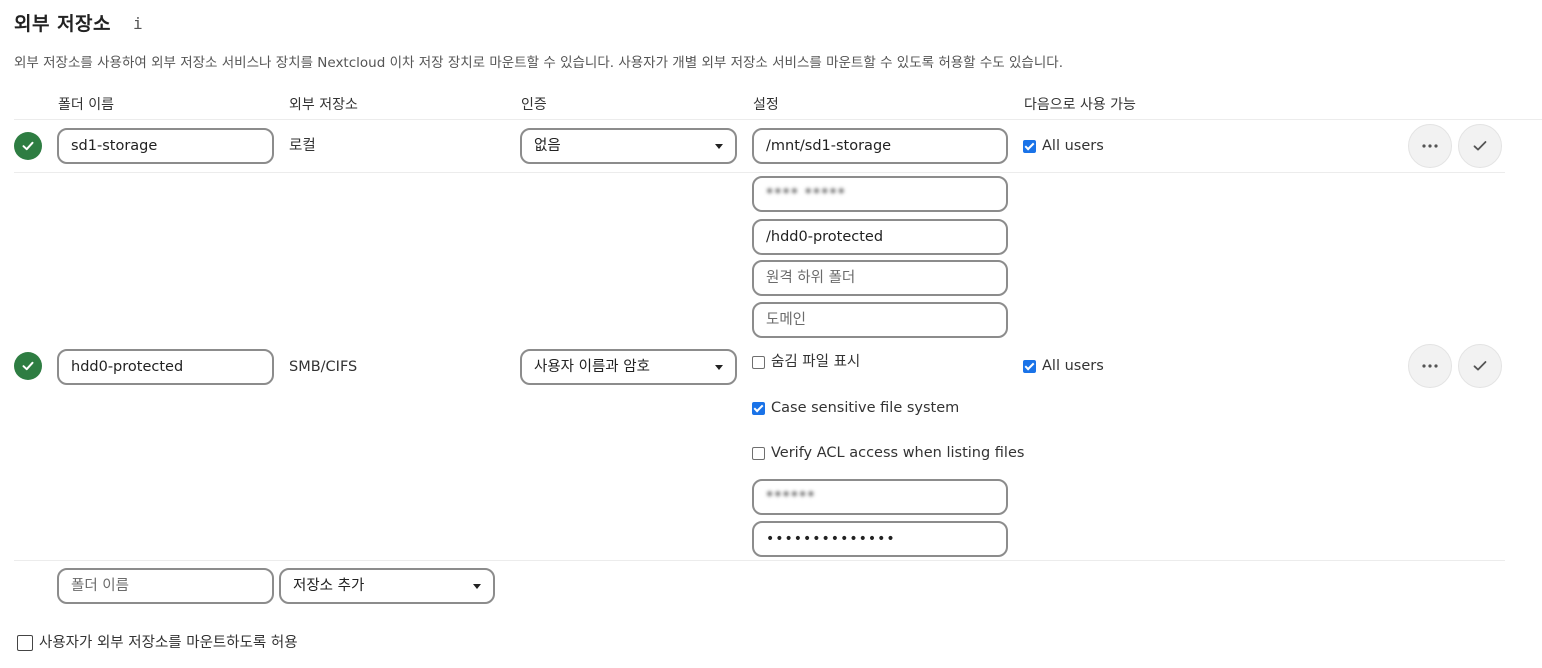 The width and height of the screenshot is (1542, 668). What do you see at coordinates (140, 24) in the screenshot?
I see `info-icon: i` at bounding box center [140, 24].